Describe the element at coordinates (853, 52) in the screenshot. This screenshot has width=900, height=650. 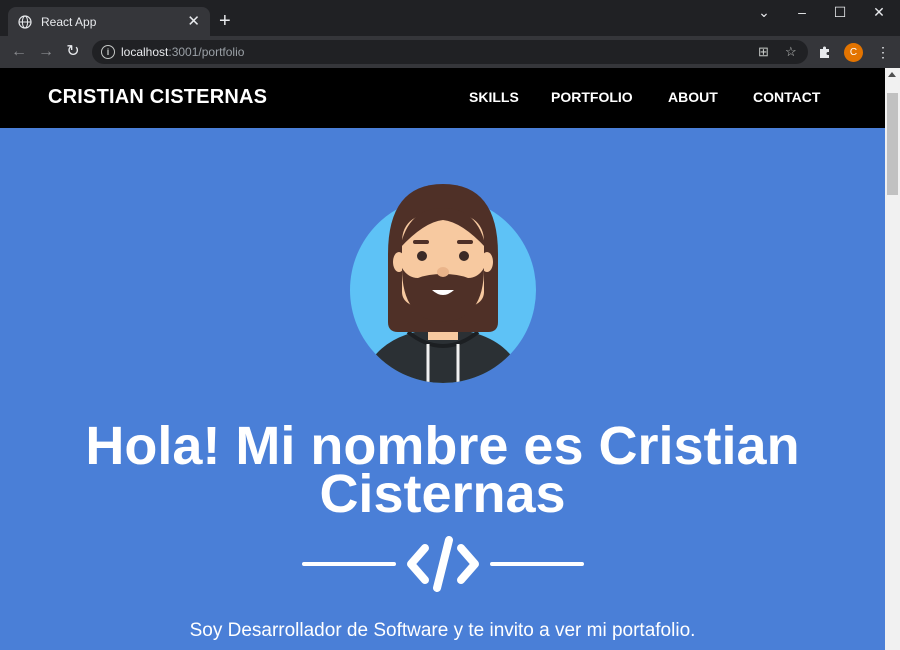
I see `profile-avatar: C` at that location.